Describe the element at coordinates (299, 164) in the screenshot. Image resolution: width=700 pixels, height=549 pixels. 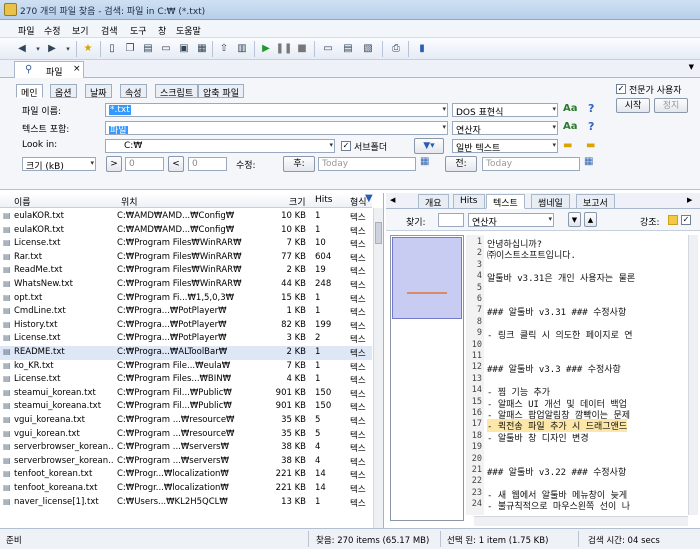
I see `after-button: 후:` at that location.